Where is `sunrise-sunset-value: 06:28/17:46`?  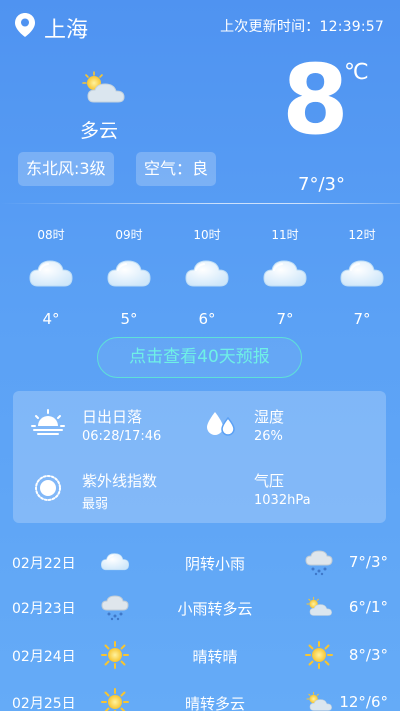 sunrise-sunset-value: 06:28/17:46 is located at coordinates (122, 436).